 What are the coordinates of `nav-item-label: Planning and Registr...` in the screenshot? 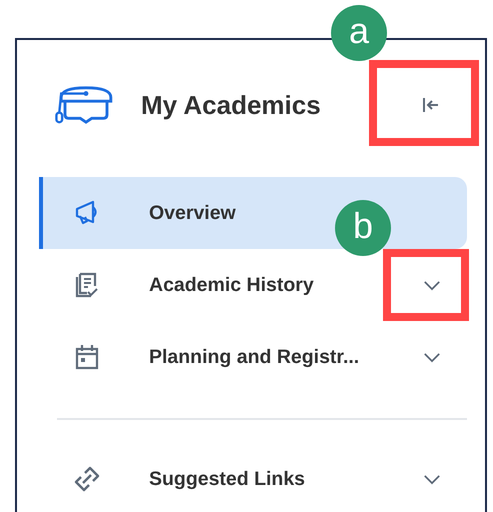 It's located at (254, 357).